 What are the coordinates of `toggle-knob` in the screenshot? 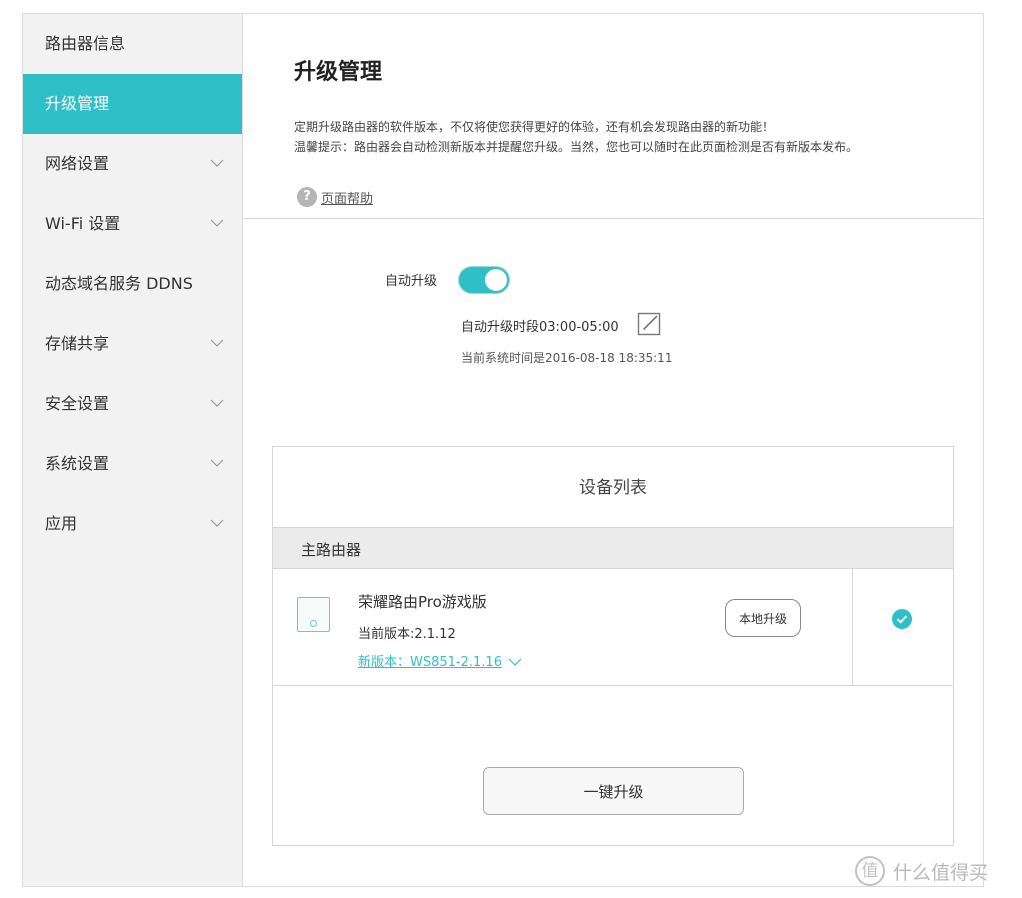 It's located at (496, 280).